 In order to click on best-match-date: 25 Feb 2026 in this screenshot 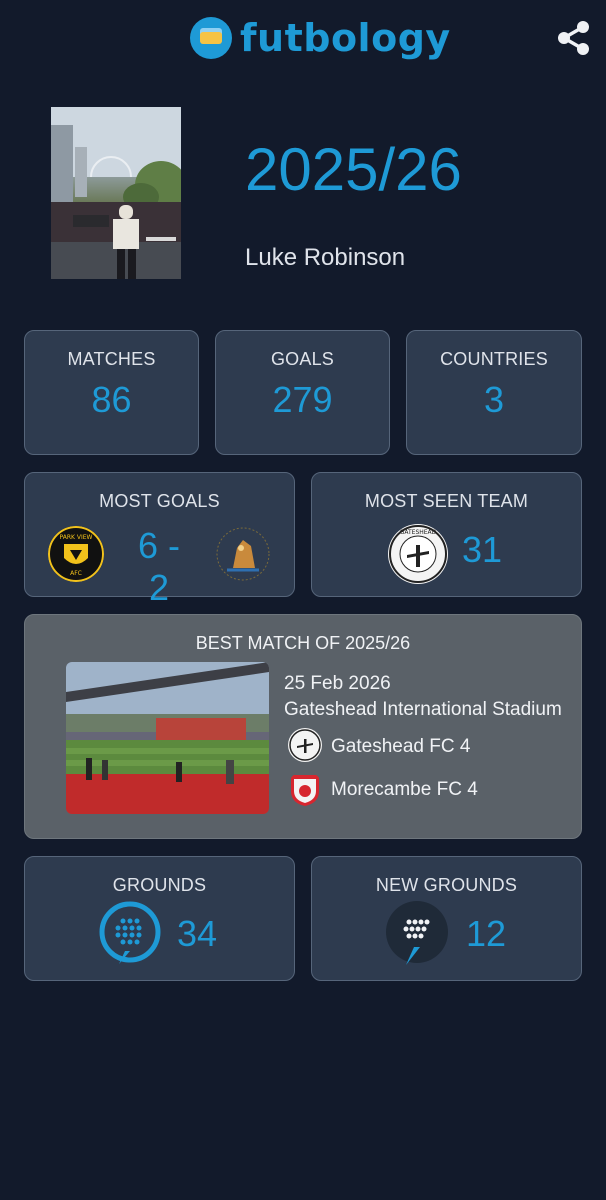, I will do `click(337, 683)`.